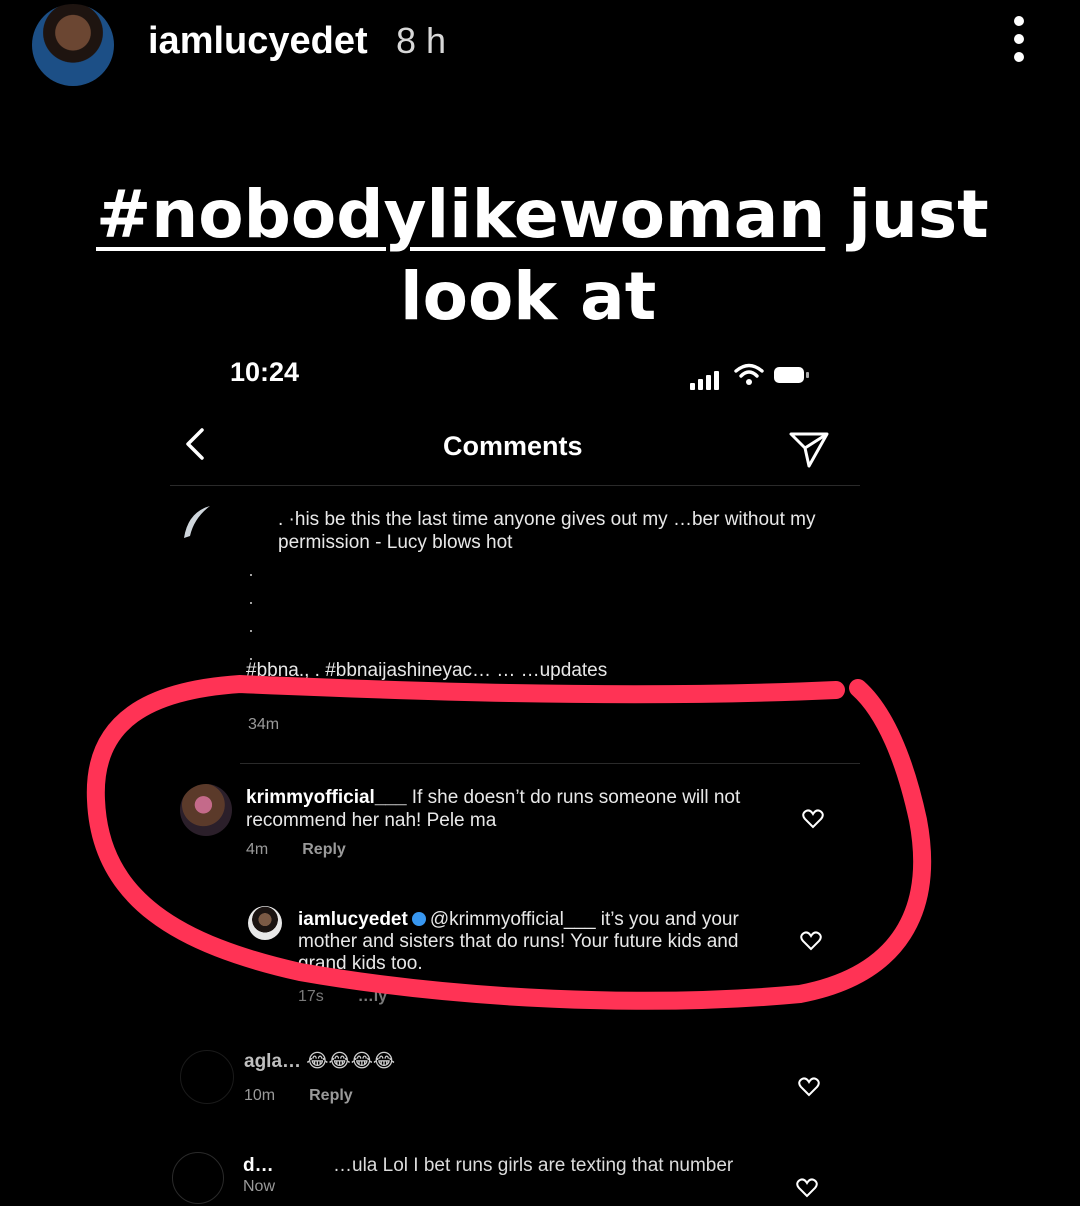  What do you see at coordinates (372, 996) in the screenshot?
I see `reply-button: …ly` at bounding box center [372, 996].